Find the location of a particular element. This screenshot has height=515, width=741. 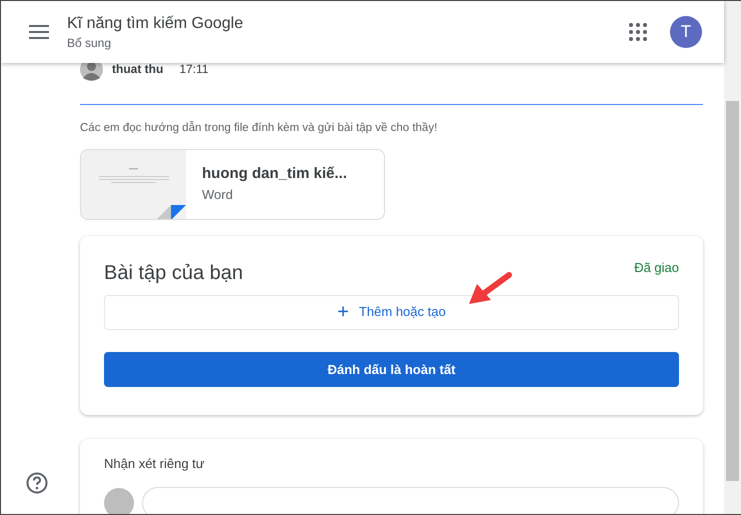

menu-icon is located at coordinates (39, 32).